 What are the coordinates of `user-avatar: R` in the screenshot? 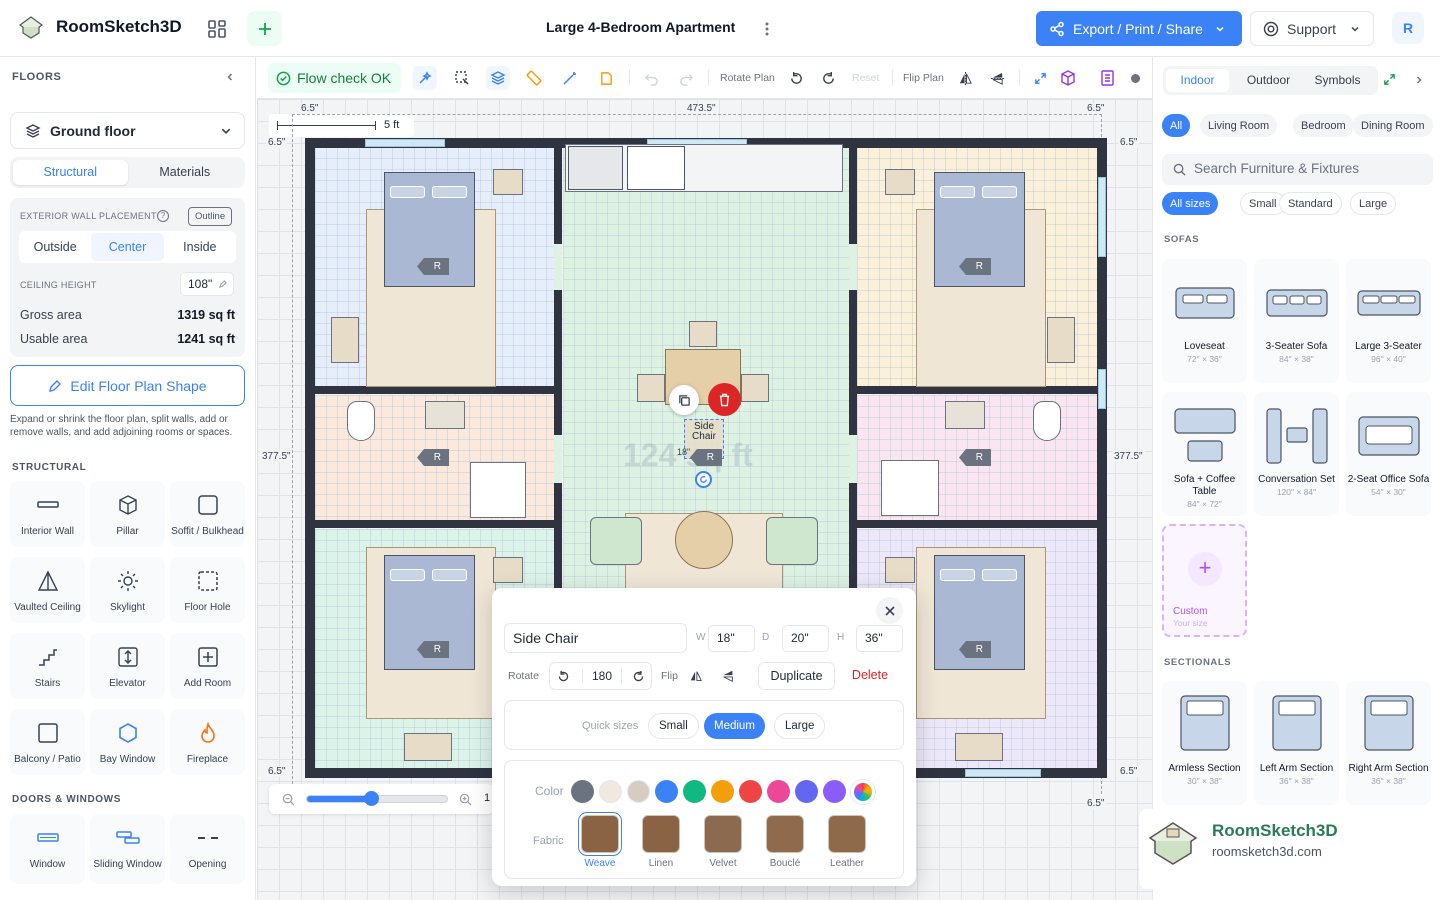 It's located at (1408, 28).